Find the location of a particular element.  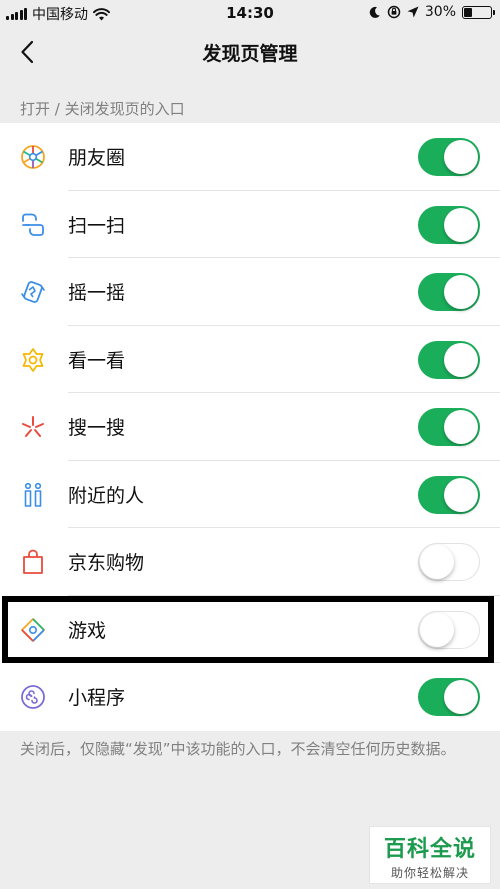

status-right: 30% is located at coordinates (431, 12).